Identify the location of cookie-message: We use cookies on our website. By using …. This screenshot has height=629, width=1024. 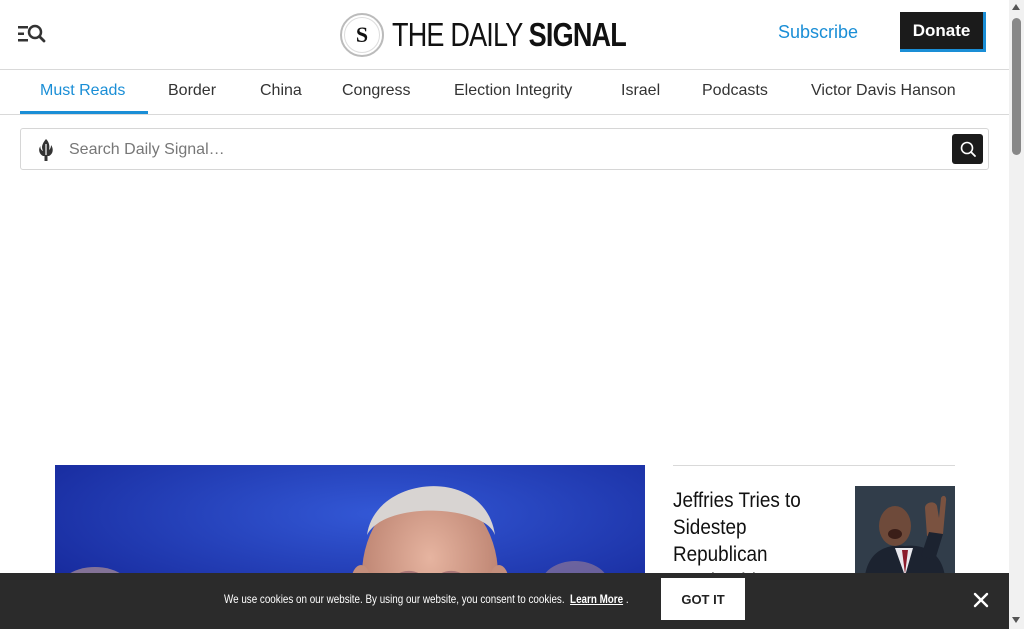
(426, 599).